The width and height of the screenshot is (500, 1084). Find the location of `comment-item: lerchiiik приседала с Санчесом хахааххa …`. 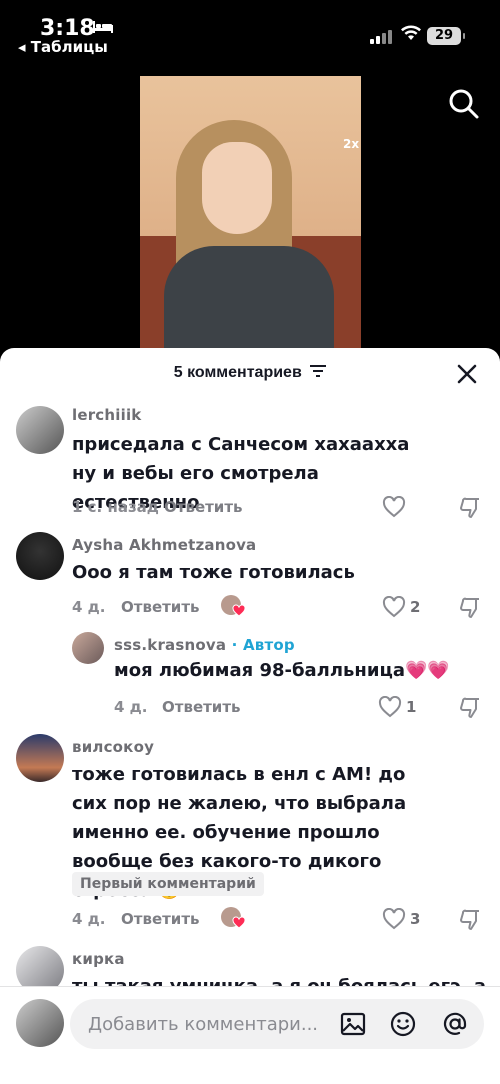

comment-item: lerchiiik приседала с Санчесом хахааххa … is located at coordinates (250, 462).